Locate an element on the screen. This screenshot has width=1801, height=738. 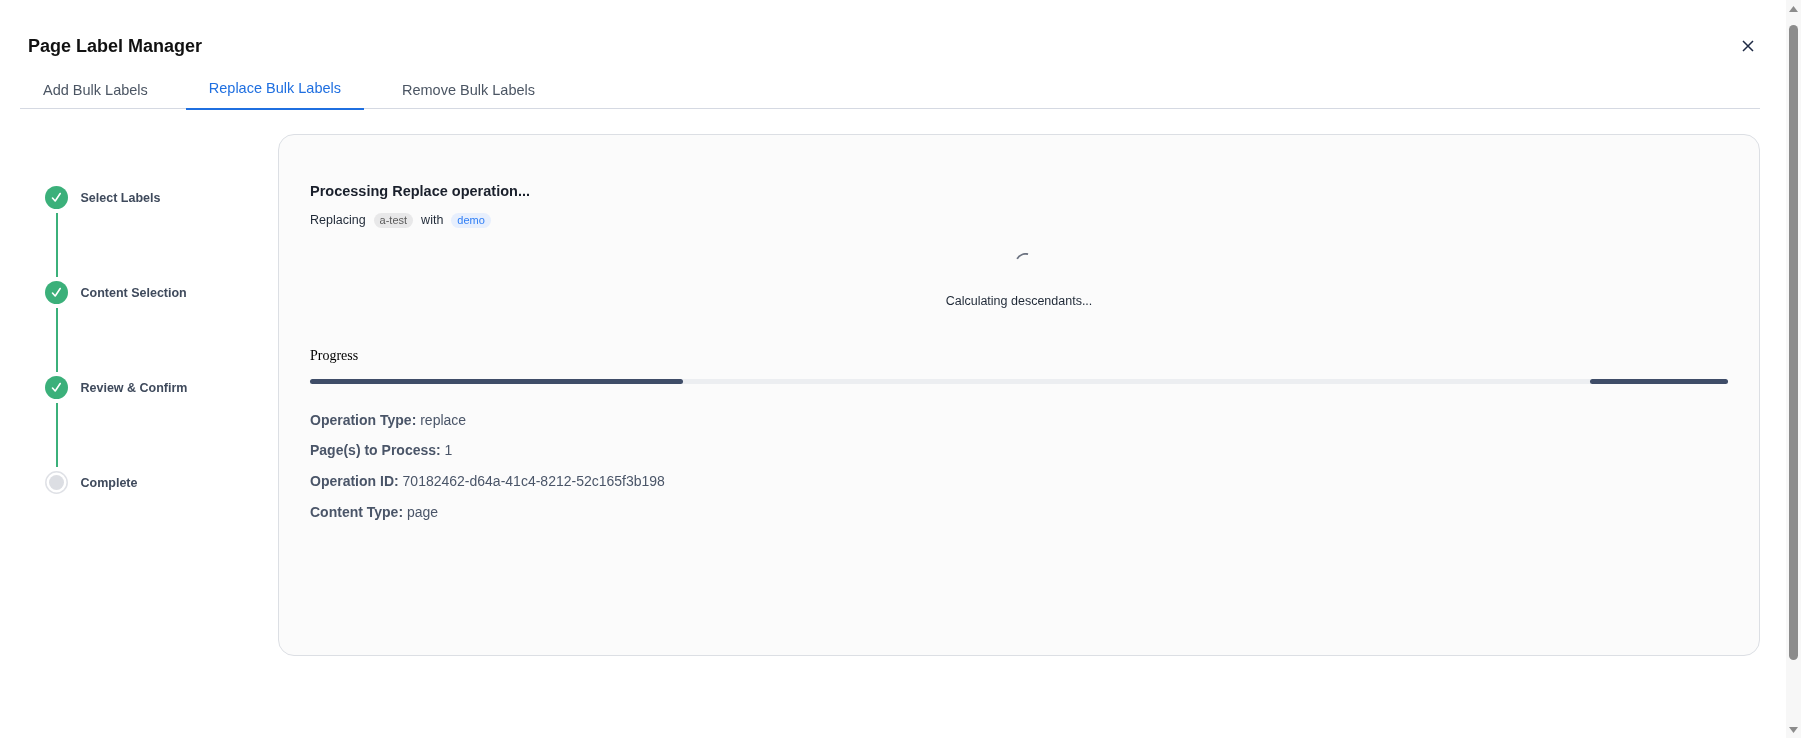
detail-value: 70182462-d64a-41c4-8212-52c165f3b198 is located at coordinates (533, 480).